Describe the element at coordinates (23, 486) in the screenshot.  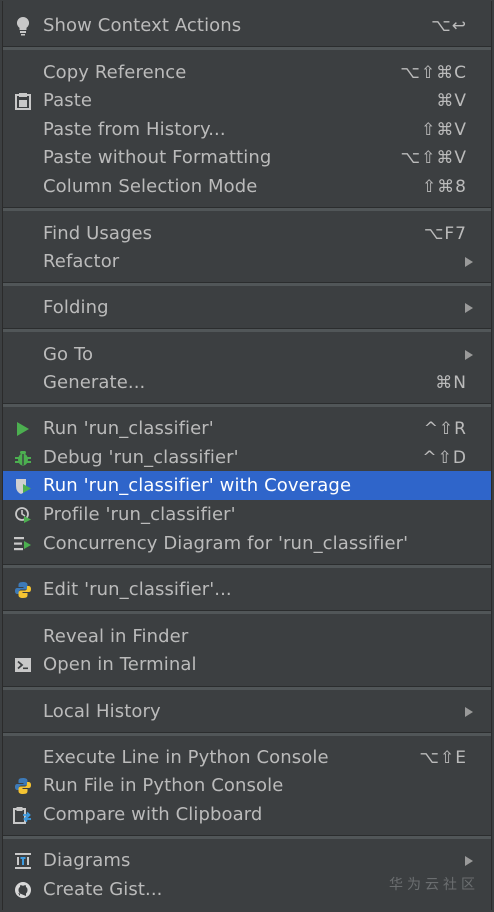
I see `coverage-shield-icon` at that location.